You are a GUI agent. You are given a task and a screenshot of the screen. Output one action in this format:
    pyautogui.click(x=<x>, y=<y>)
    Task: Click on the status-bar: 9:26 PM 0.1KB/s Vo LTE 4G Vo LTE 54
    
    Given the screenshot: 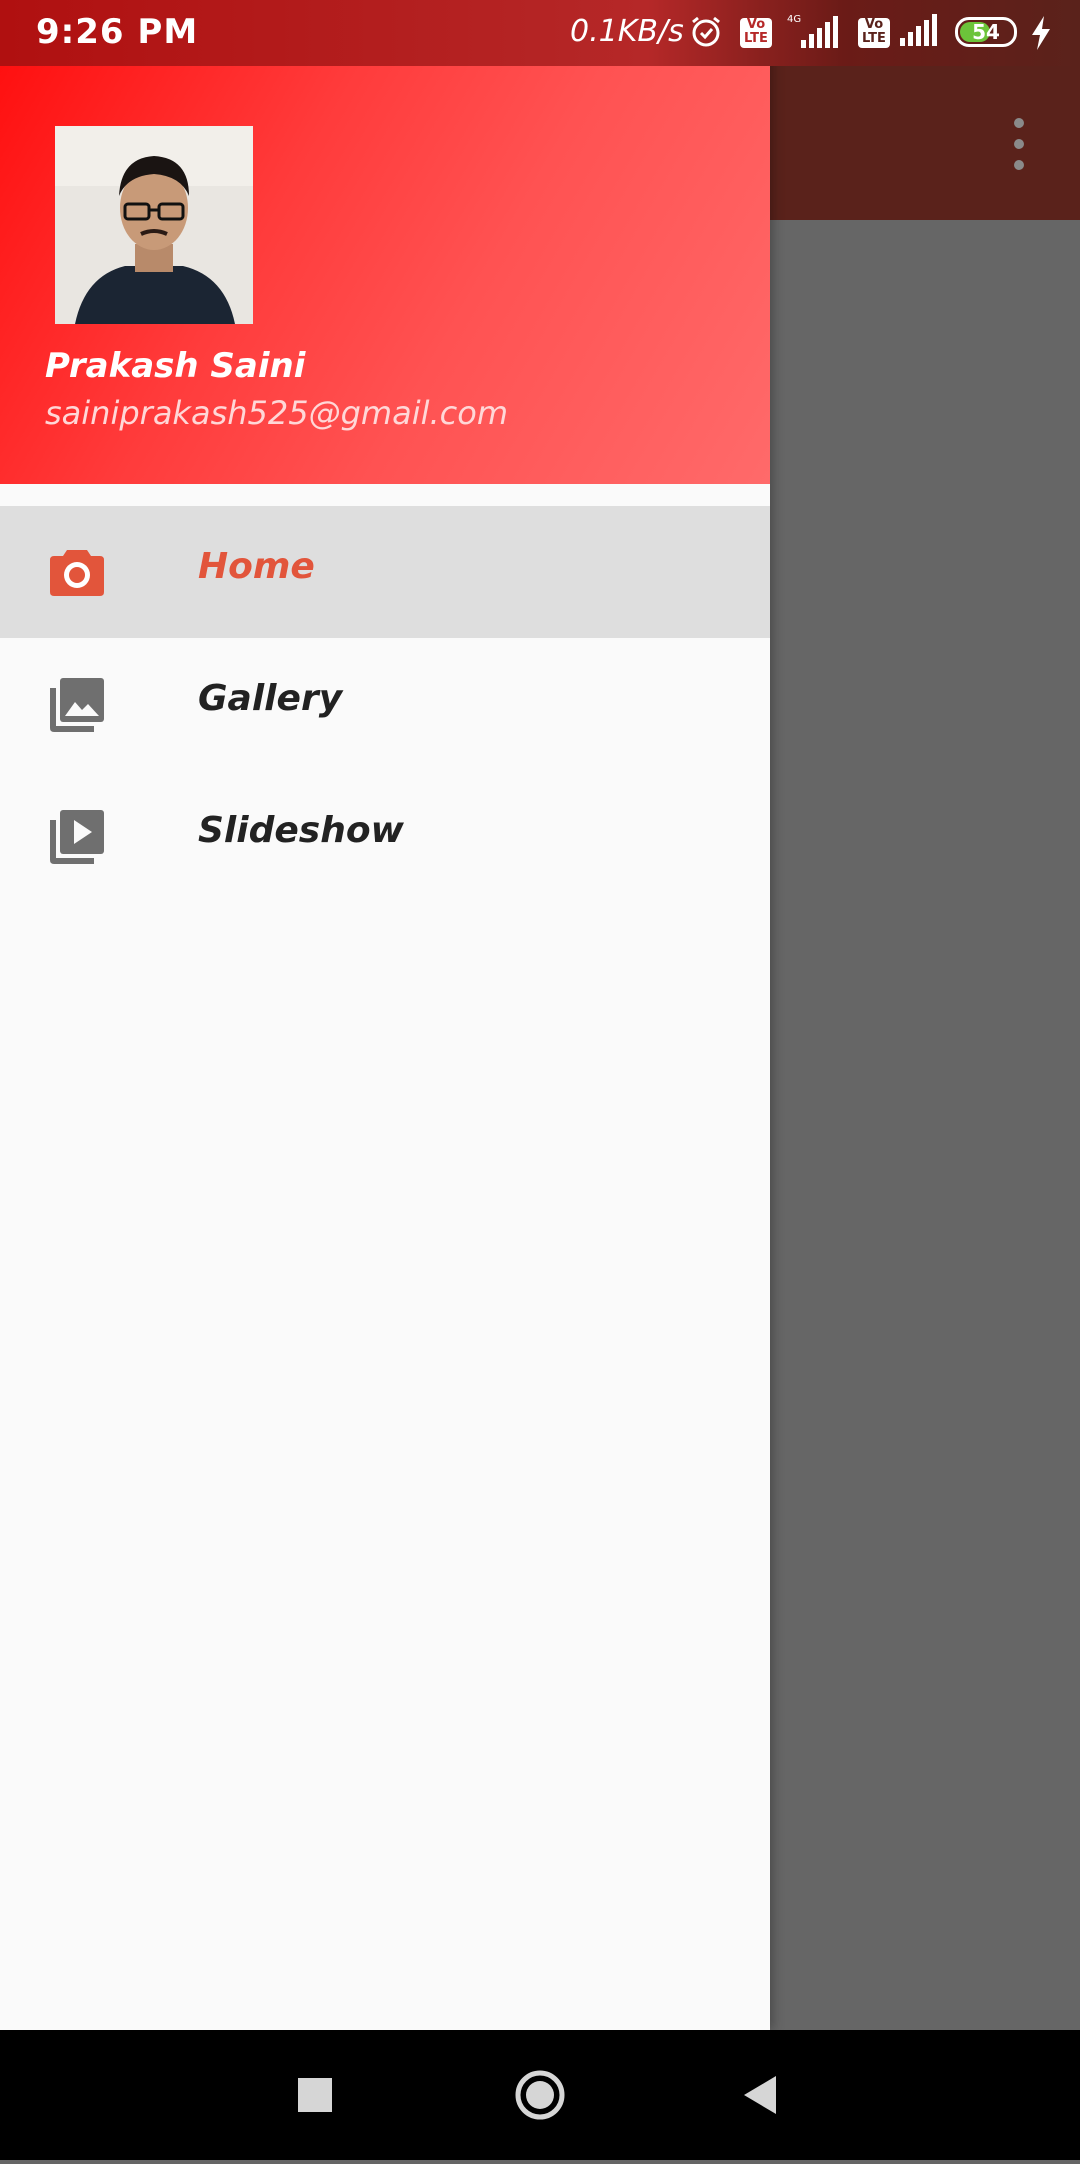 What is the action you would take?
    pyautogui.click(x=540, y=33)
    